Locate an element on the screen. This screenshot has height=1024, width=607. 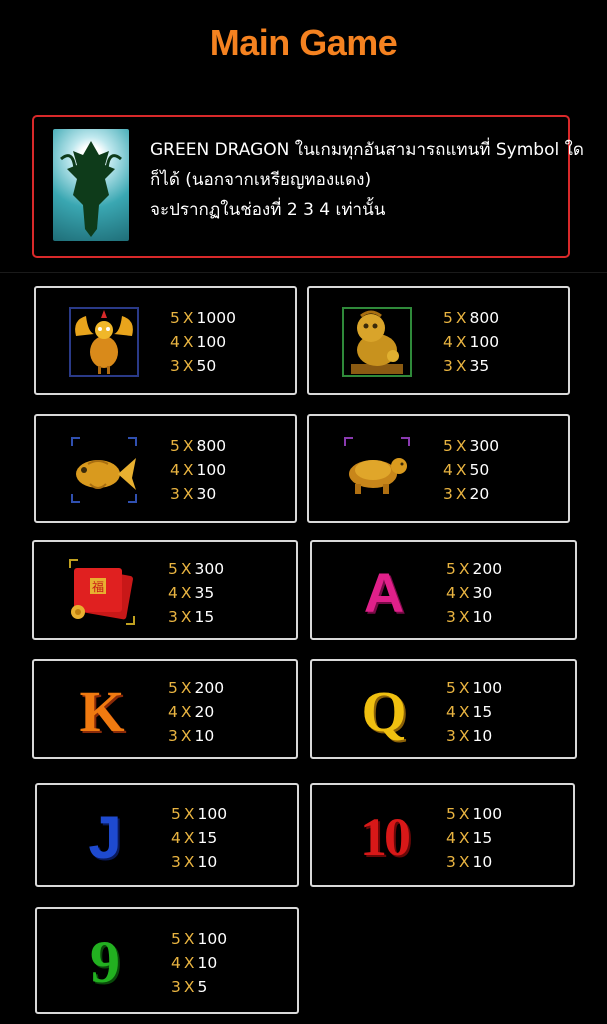
payout-list: 5 X 300 4 X 50 3 X 20 is located at coordinates (471, 470).